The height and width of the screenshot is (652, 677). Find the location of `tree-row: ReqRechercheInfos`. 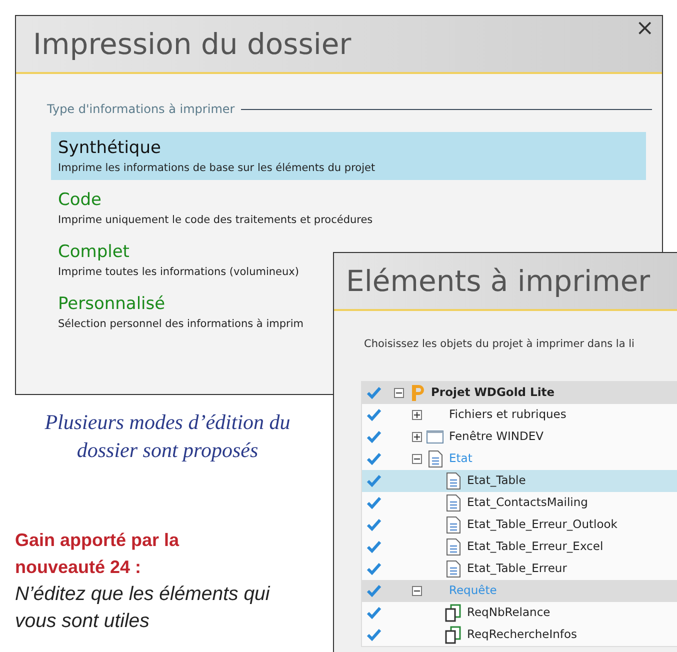

tree-row: ReqRechercheInfos is located at coordinates (519, 635).